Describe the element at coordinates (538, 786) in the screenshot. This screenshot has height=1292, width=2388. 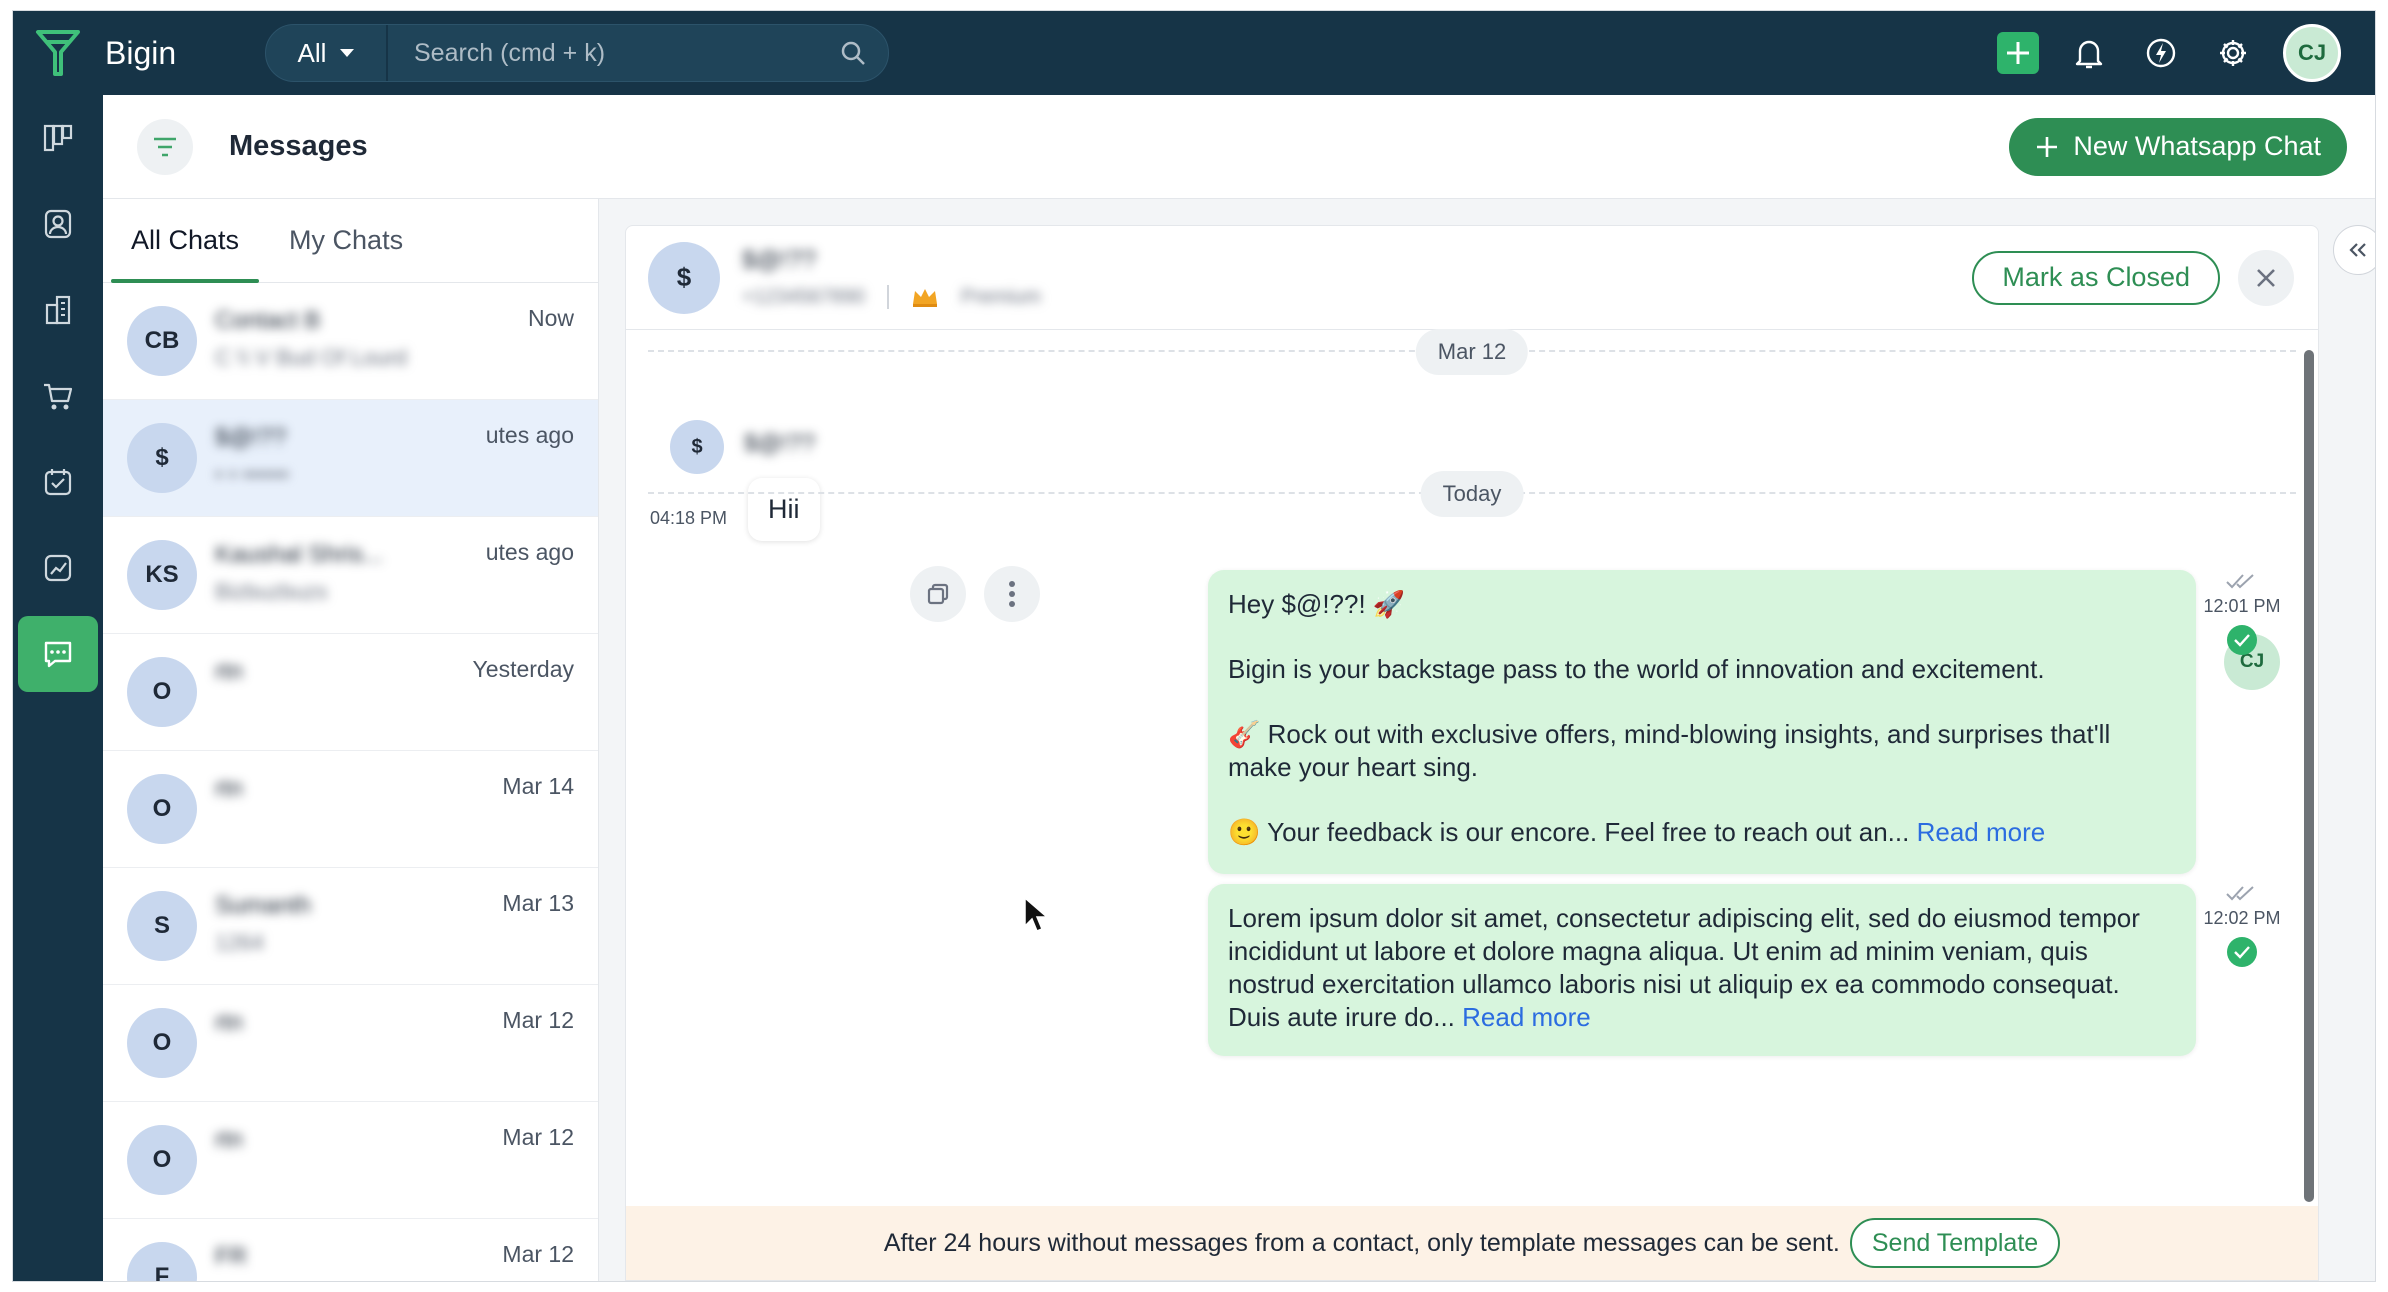
I see `chat-time: Mar 14` at that location.